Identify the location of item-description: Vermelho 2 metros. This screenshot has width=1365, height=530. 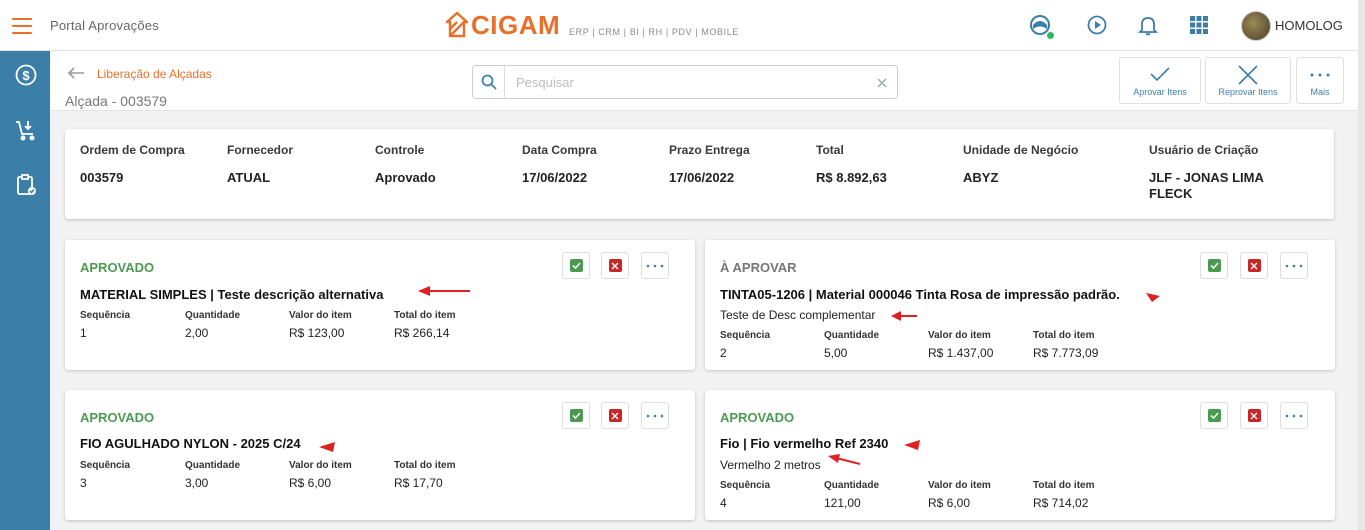
(770, 465).